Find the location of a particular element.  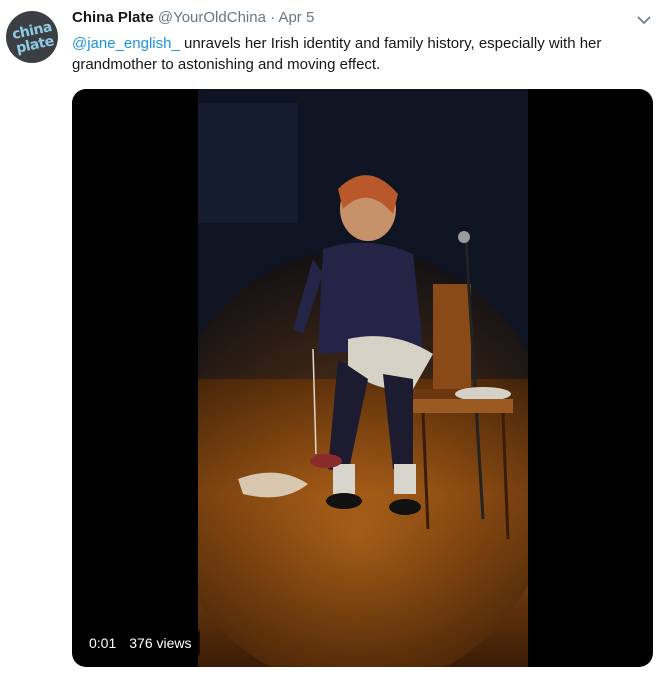

author-handle: @YourOldChina is located at coordinates (212, 17).